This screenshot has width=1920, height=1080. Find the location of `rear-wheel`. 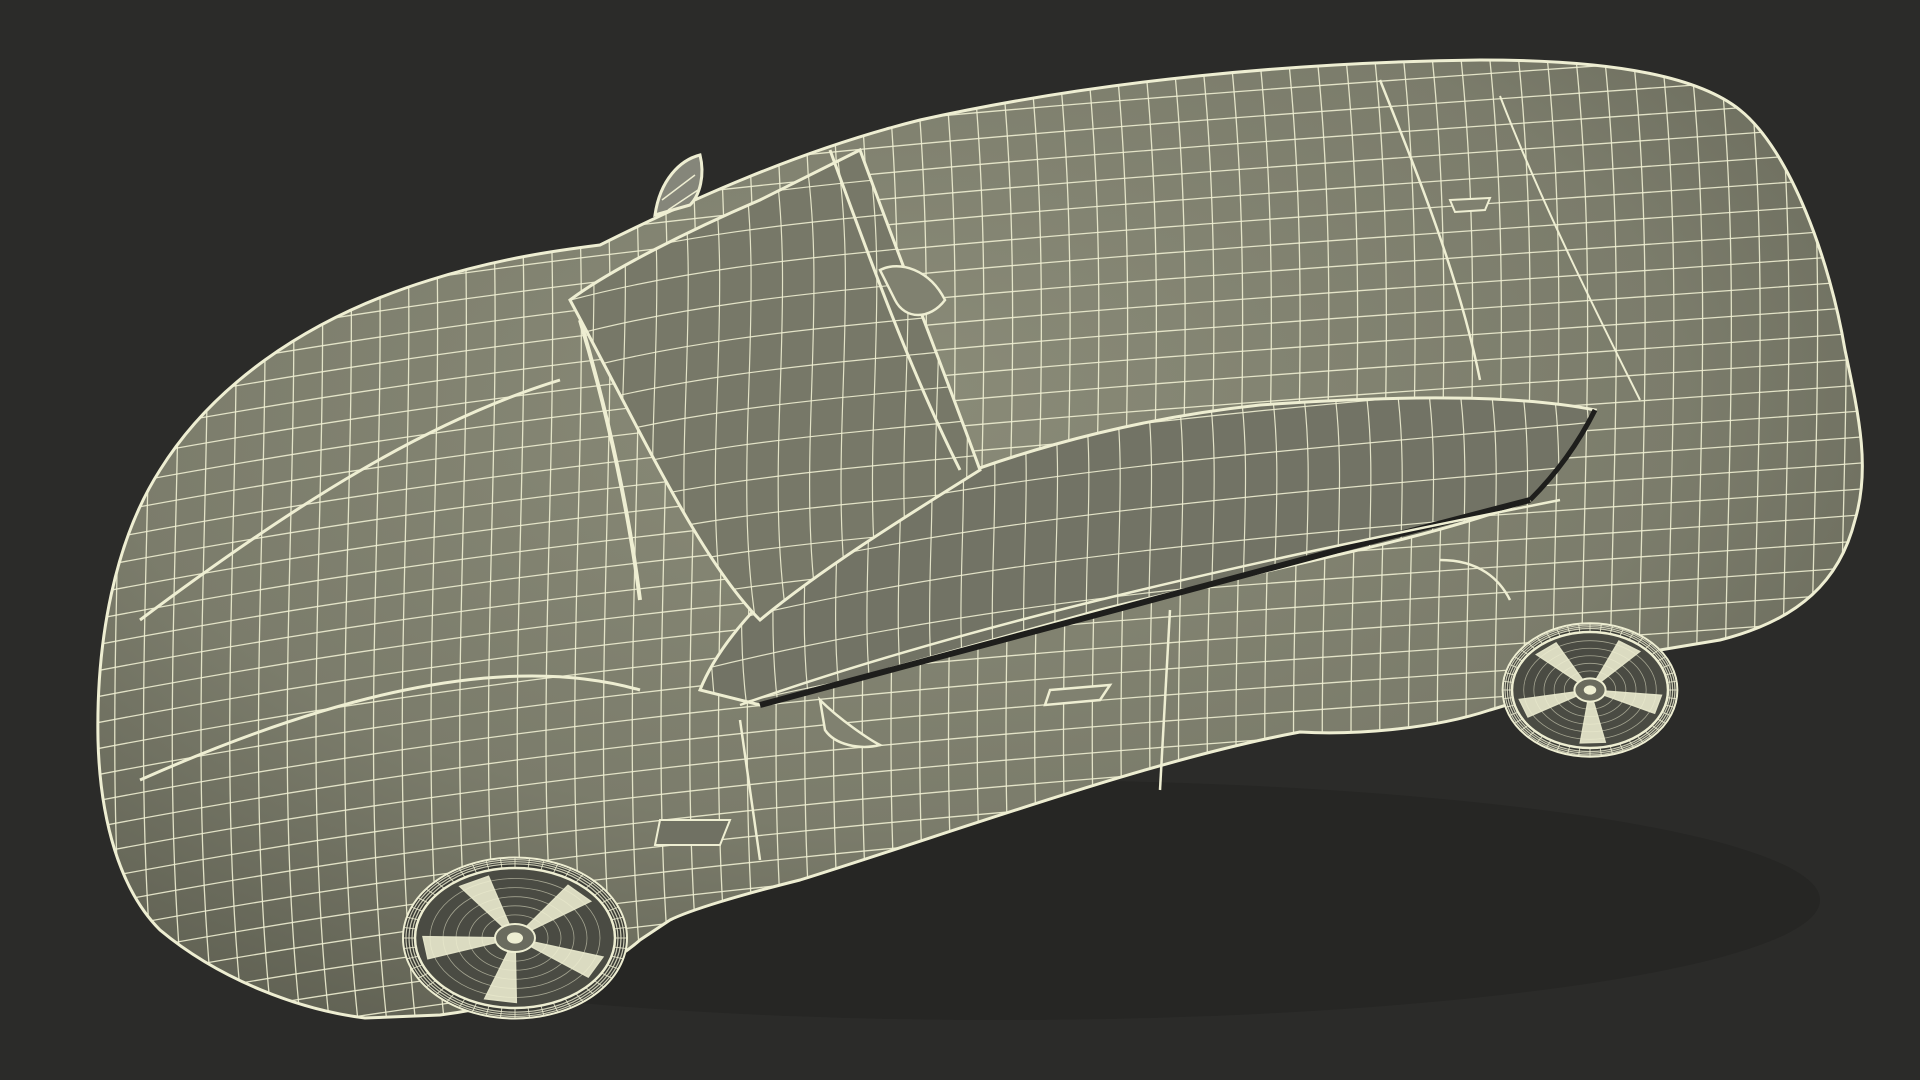

rear-wheel is located at coordinates (1590, 690).